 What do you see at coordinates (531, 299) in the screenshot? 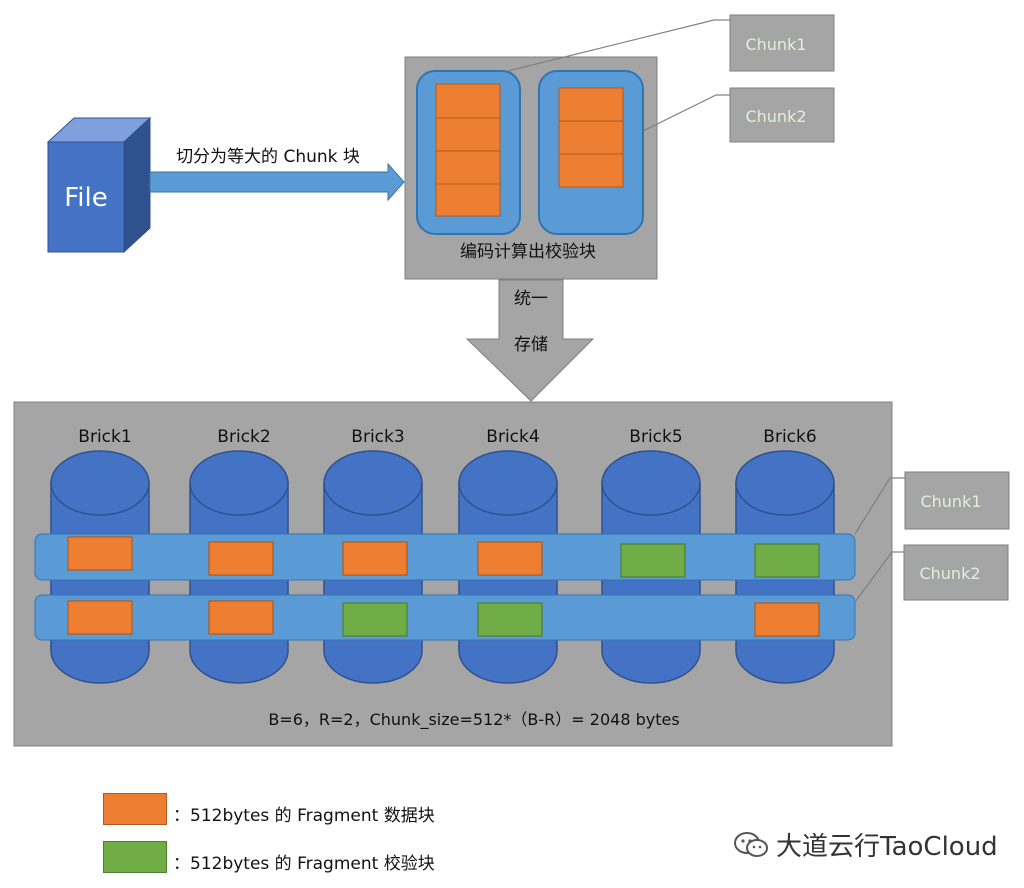
I see `store-label-1: 统一` at bounding box center [531, 299].